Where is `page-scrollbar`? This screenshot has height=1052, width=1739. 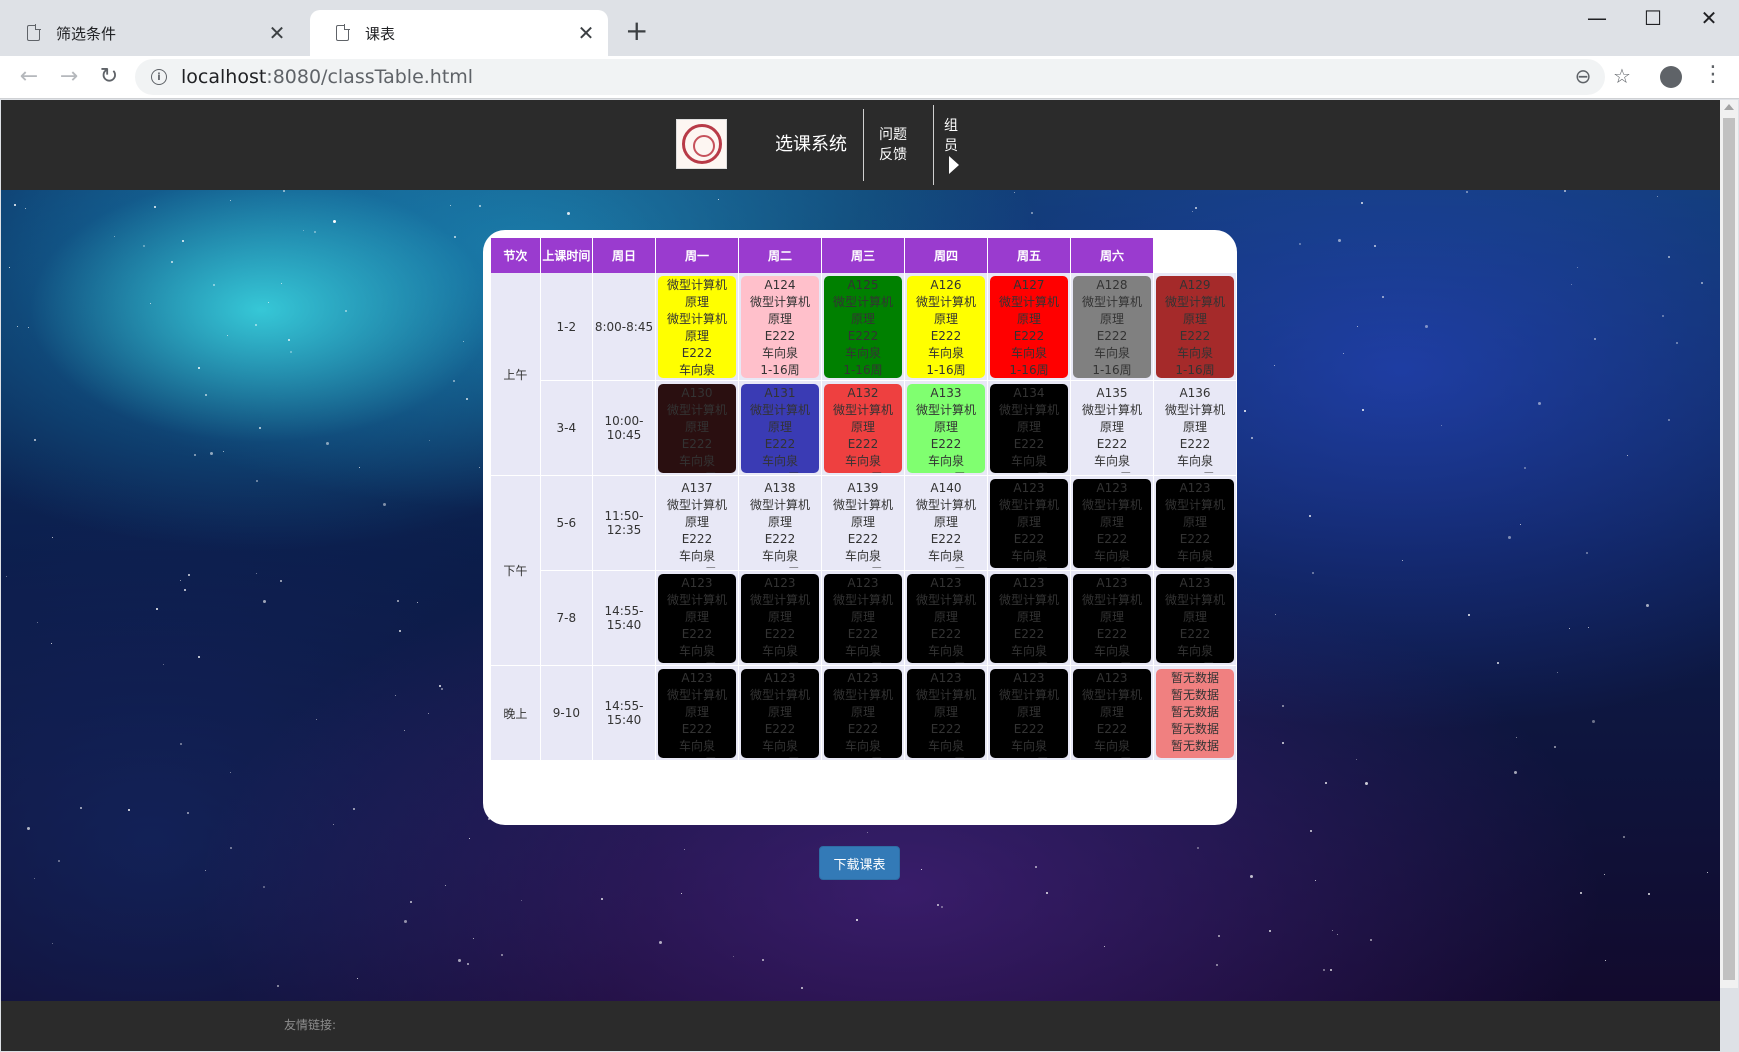 page-scrollbar is located at coordinates (1729, 544).